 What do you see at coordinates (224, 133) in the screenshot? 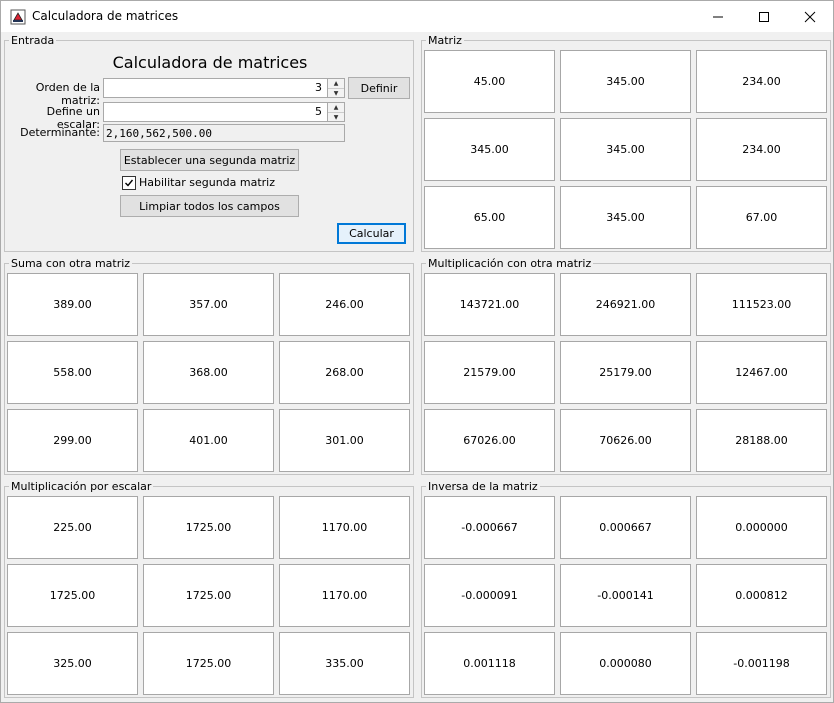
I see `determinante-field: 2,160,562,500.00` at bounding box center [224, 133].